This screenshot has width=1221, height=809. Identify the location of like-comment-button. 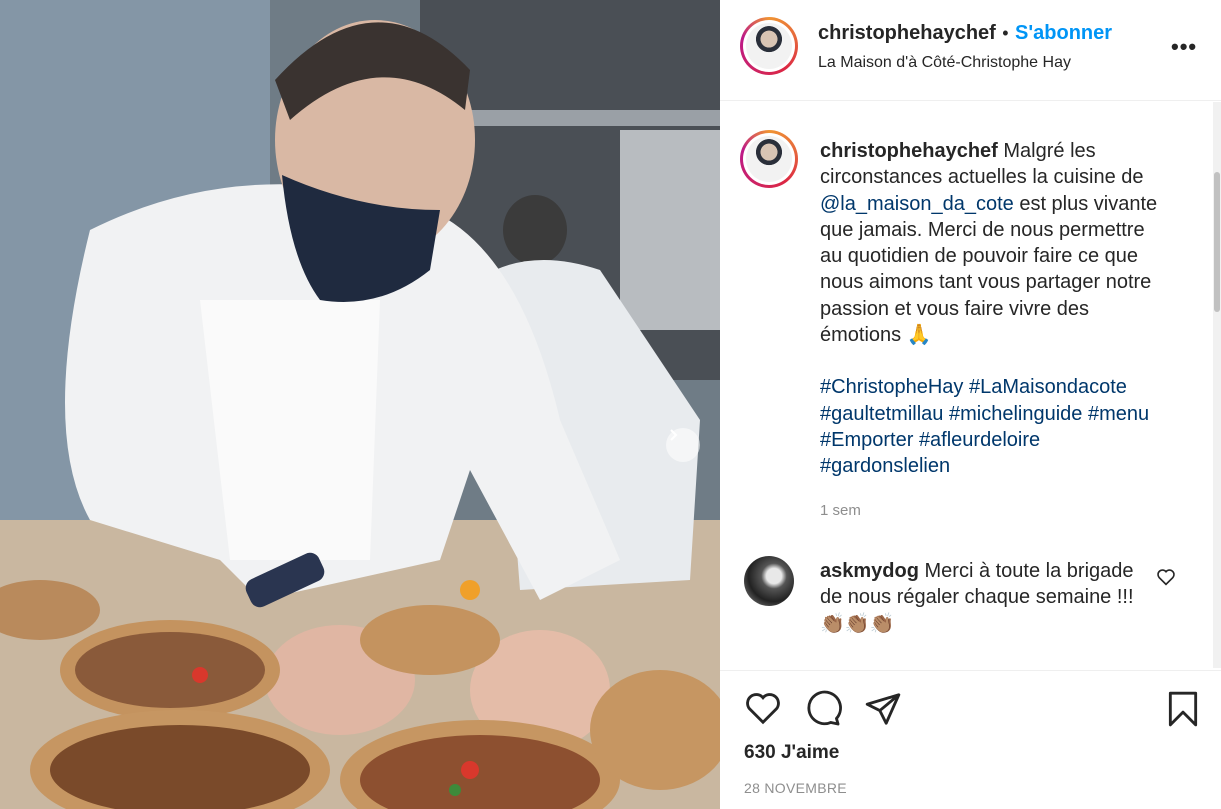
(1166, 579).